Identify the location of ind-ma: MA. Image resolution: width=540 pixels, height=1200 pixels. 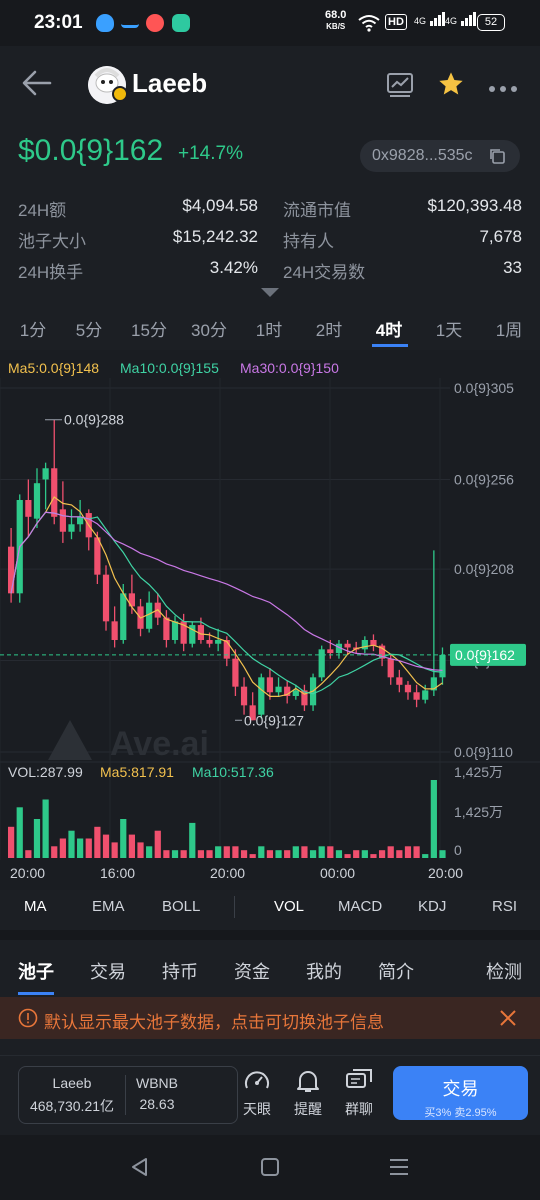
(35, 906).